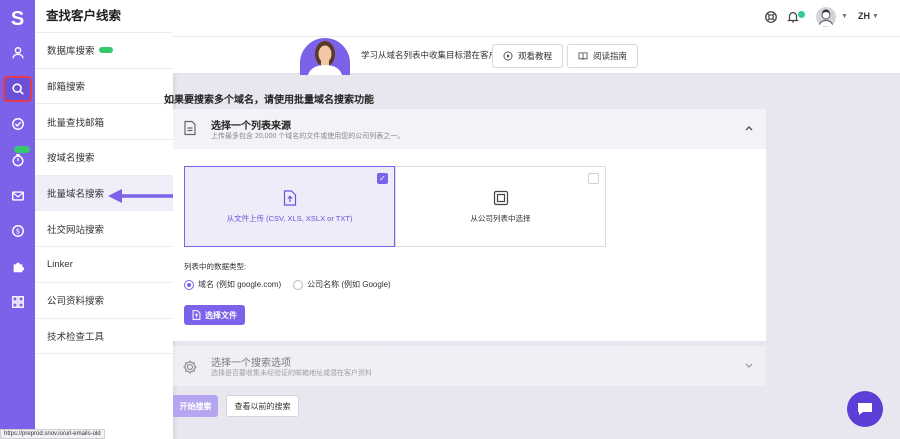 This screenshot has width=900, height=439. What do you see at coordinates (864, 16) in the screenshot?
I see `language-switcher: ZH` at bounding box center [864, 16].